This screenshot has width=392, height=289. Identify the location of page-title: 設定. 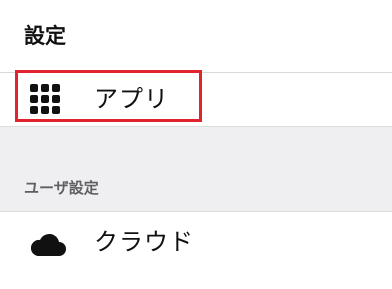
(45, 36).